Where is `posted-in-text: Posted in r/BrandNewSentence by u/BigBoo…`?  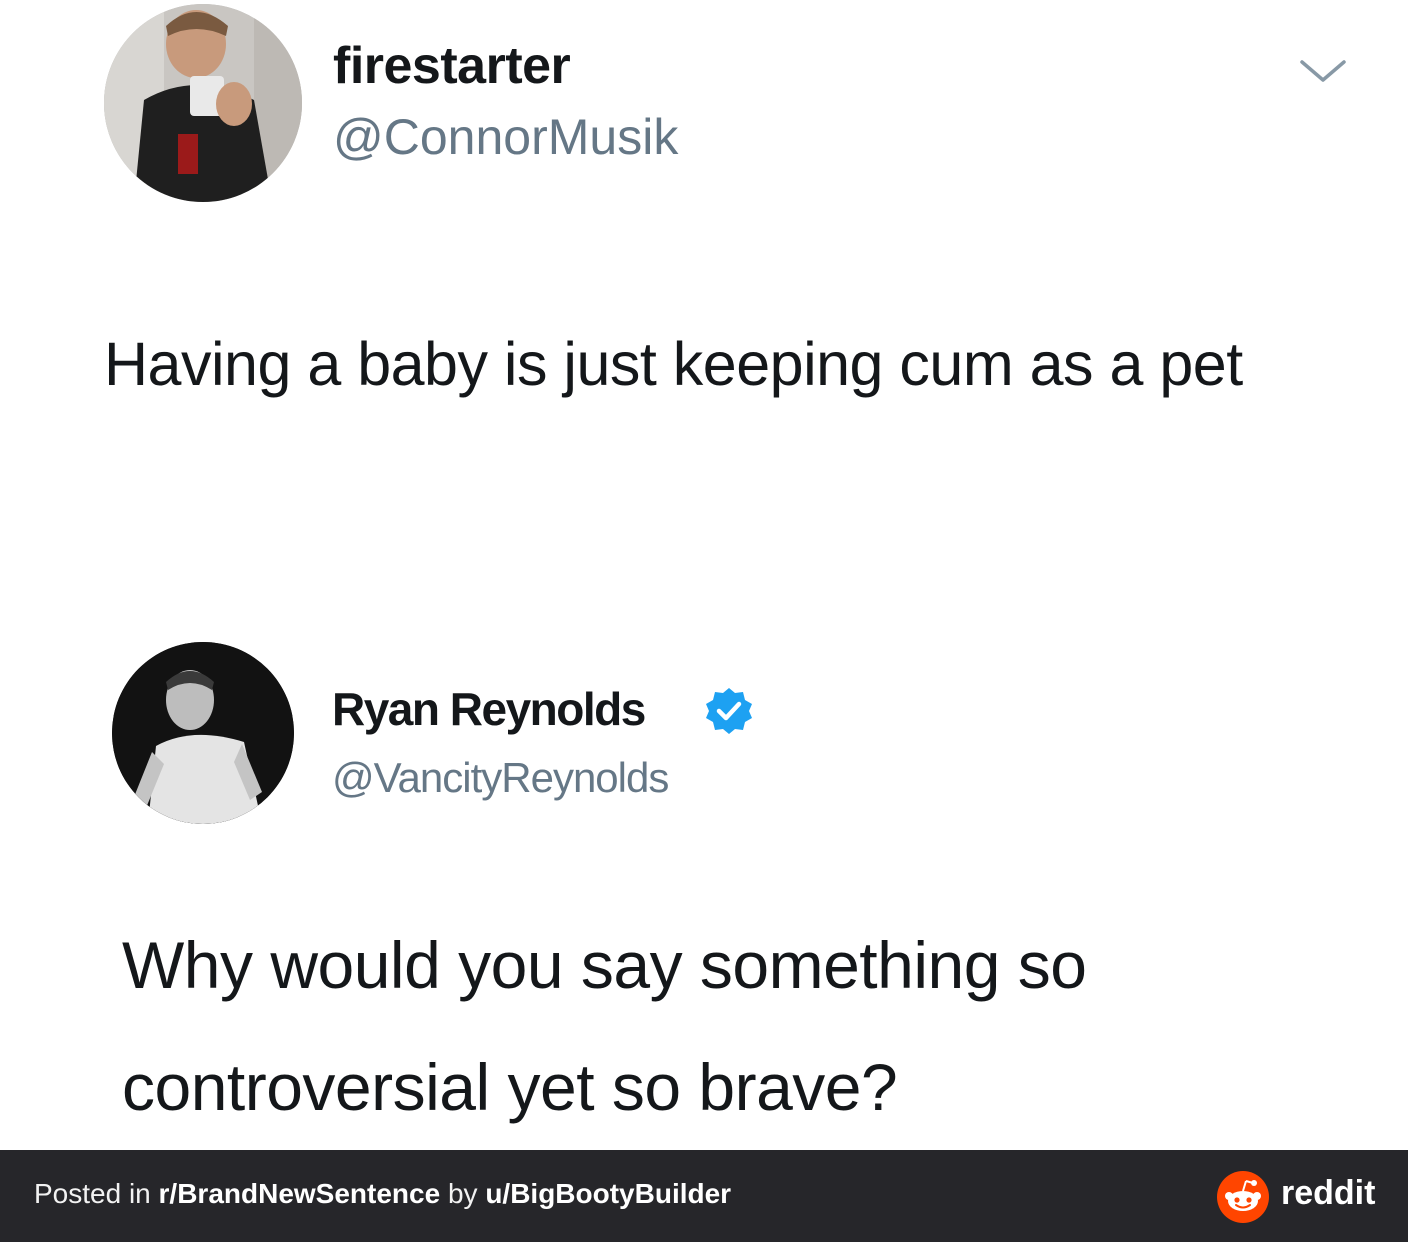 posted-in-text: Posted in r/BrandNewSentence by u/BigBoo… is located at coordinates (382, 1194).